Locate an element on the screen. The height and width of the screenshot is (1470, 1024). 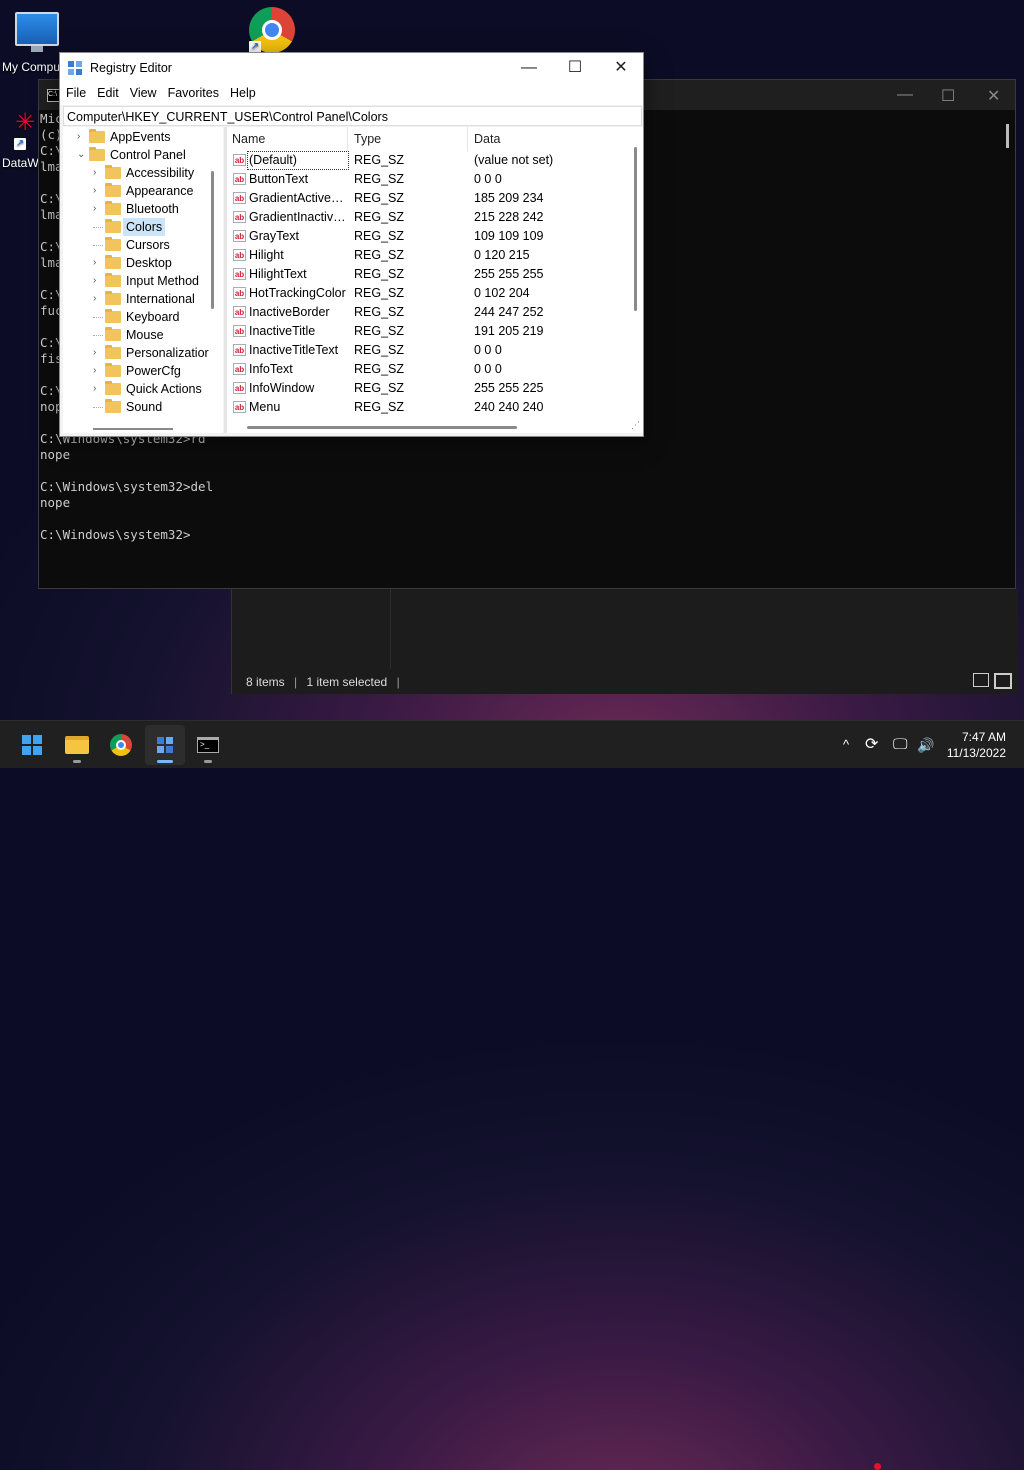
system-clock: 7:47 AM 11/13/2022 is located at coordinates (976, 745).